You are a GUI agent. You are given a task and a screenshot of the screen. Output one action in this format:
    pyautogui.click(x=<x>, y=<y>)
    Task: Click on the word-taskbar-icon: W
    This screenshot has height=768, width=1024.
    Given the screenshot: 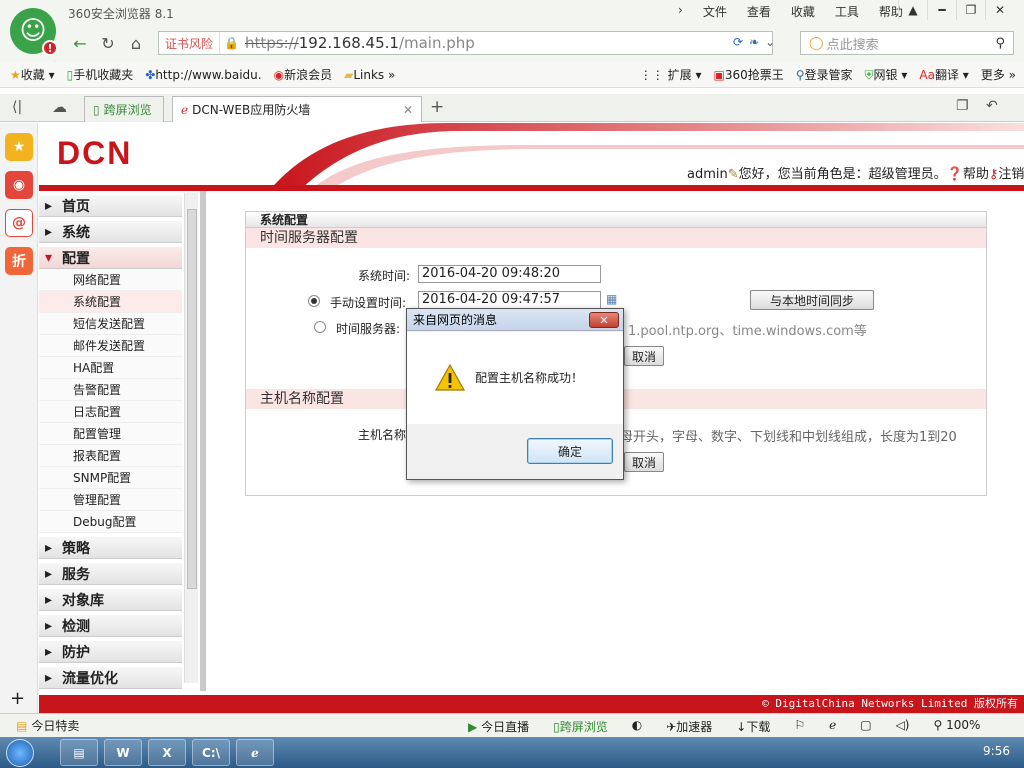 What is the action you would take?
    pyautogui.click(x=123, y=752)
    